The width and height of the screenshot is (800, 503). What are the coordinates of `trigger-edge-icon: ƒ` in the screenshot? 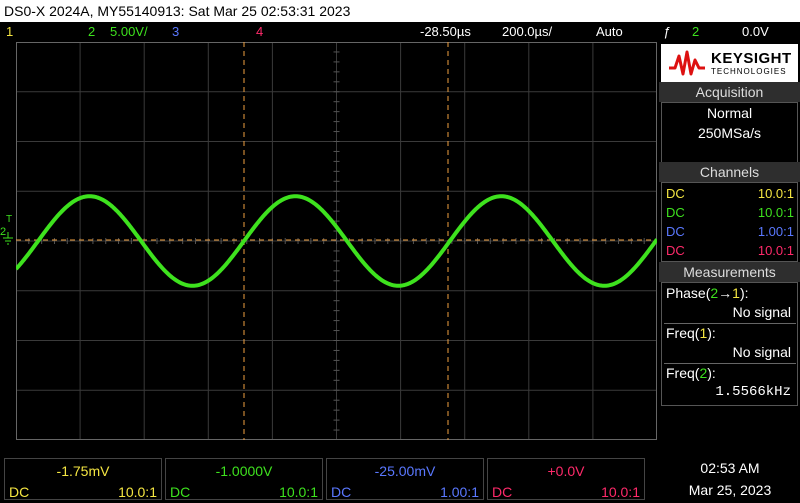 It's located at (667, 31).